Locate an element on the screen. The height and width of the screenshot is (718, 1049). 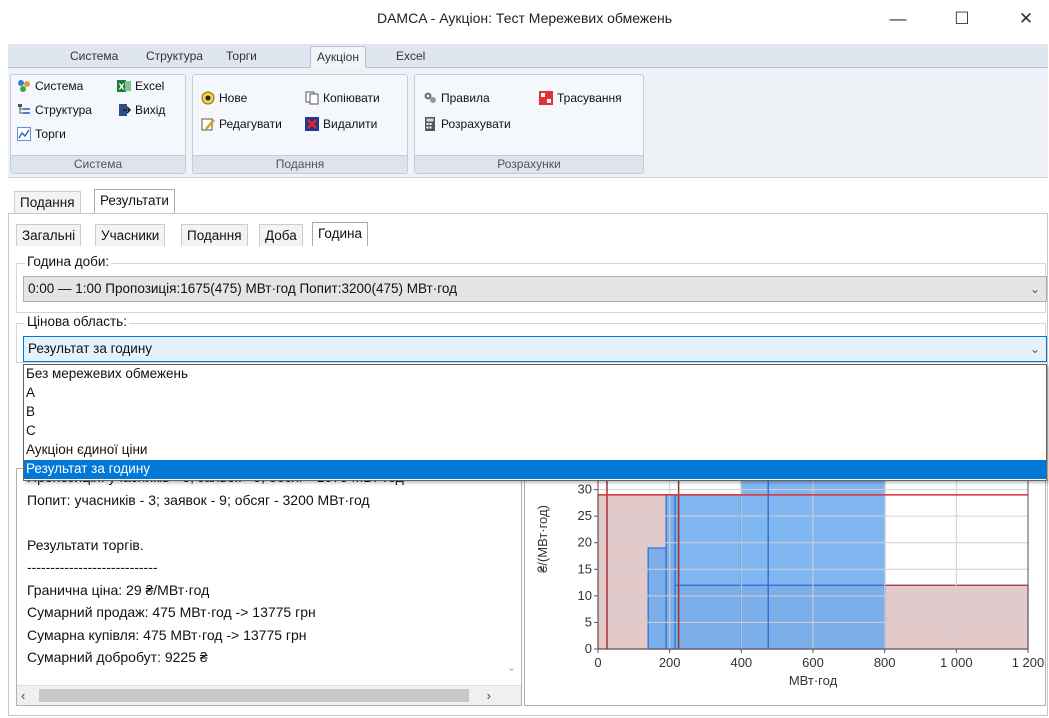
x-tick-label: 400 is located at coordinates (741, 662).